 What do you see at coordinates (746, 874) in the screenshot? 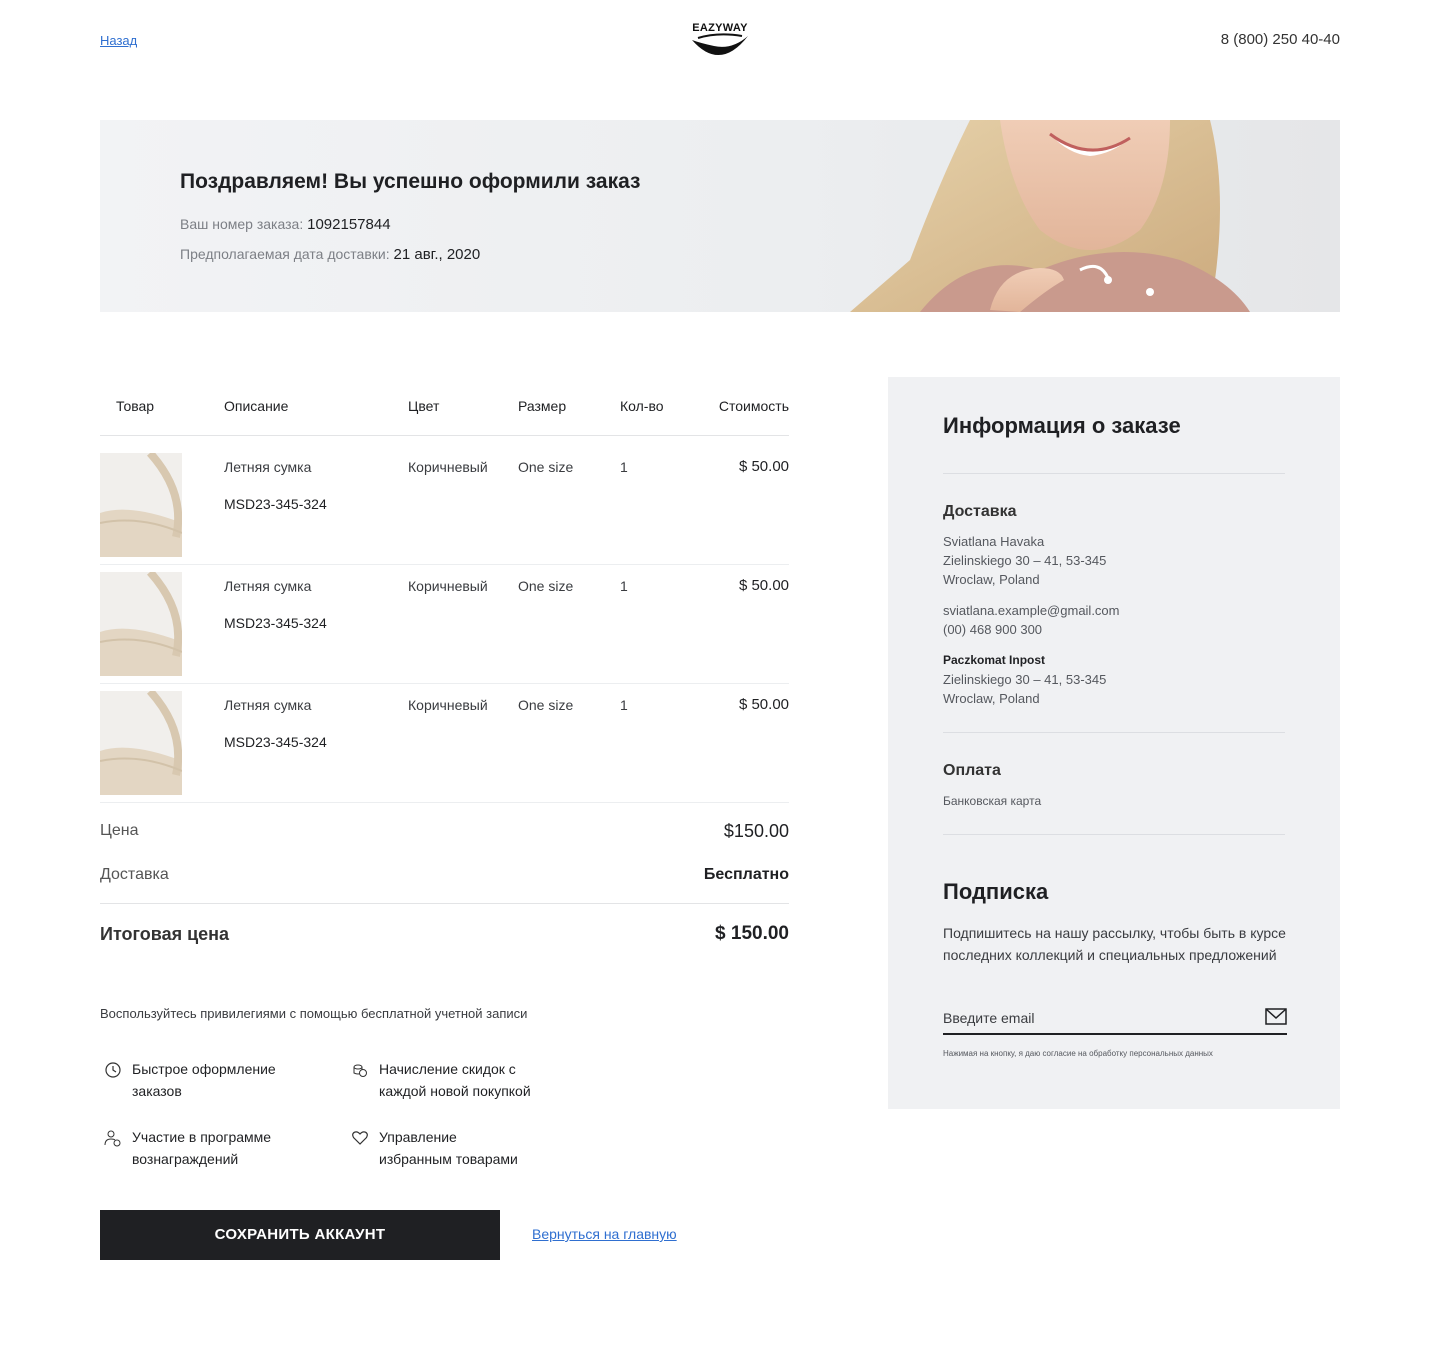
I see `delivery-cost-value: Бесплатно` at bounding box center [746, 874].